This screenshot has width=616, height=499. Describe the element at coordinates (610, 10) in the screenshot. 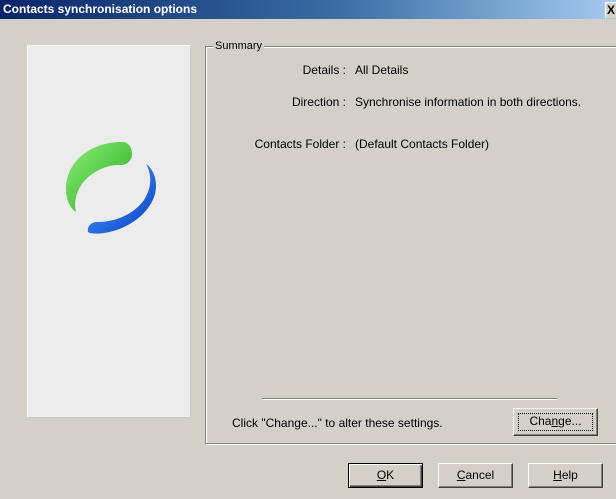

I see `close-button: X` at that location.